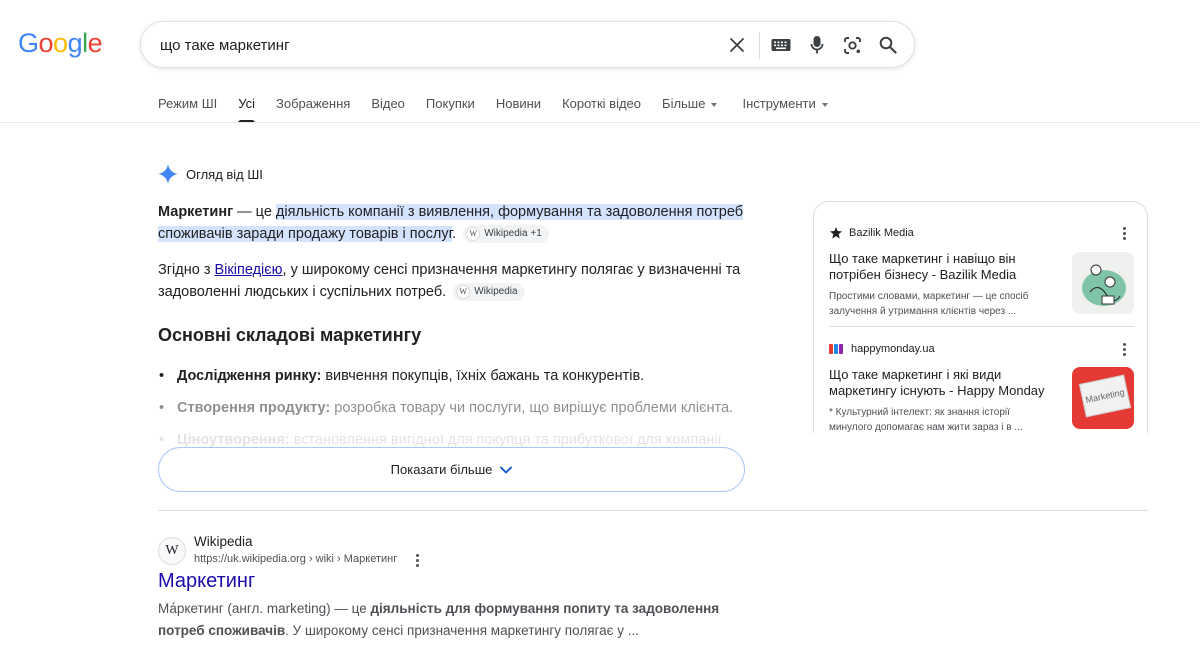  What do you see at coordinates (186, 270) in the screenshot?
I see `ai-text: Згідно з` at bounding box center [186, 270].